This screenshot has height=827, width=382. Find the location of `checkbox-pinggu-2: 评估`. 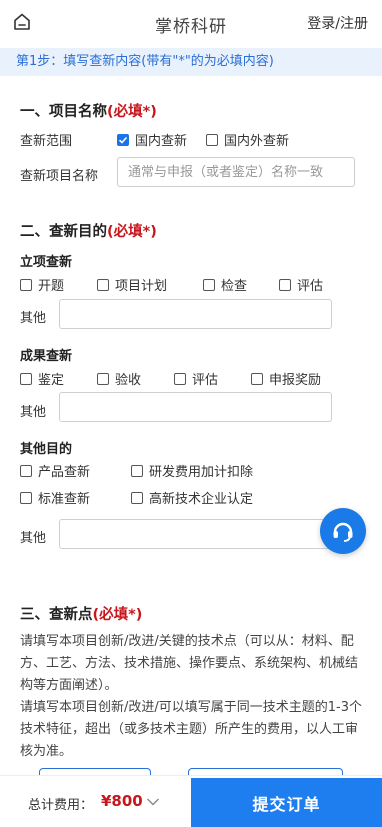

checkbox-pinggu-2: 评估 is located at coordinates (196, 378).